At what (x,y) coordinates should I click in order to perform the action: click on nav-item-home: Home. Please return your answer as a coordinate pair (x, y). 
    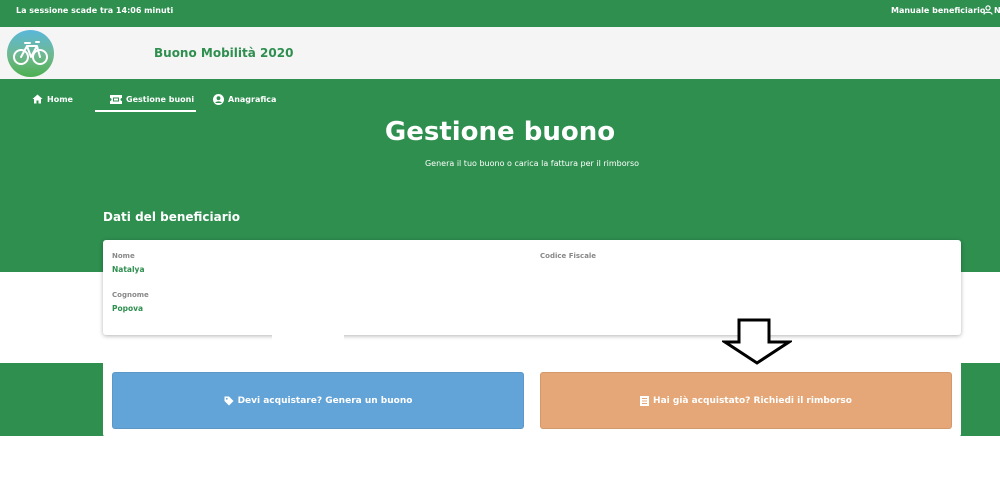
    Looking at the image, I should click on (52, 99).